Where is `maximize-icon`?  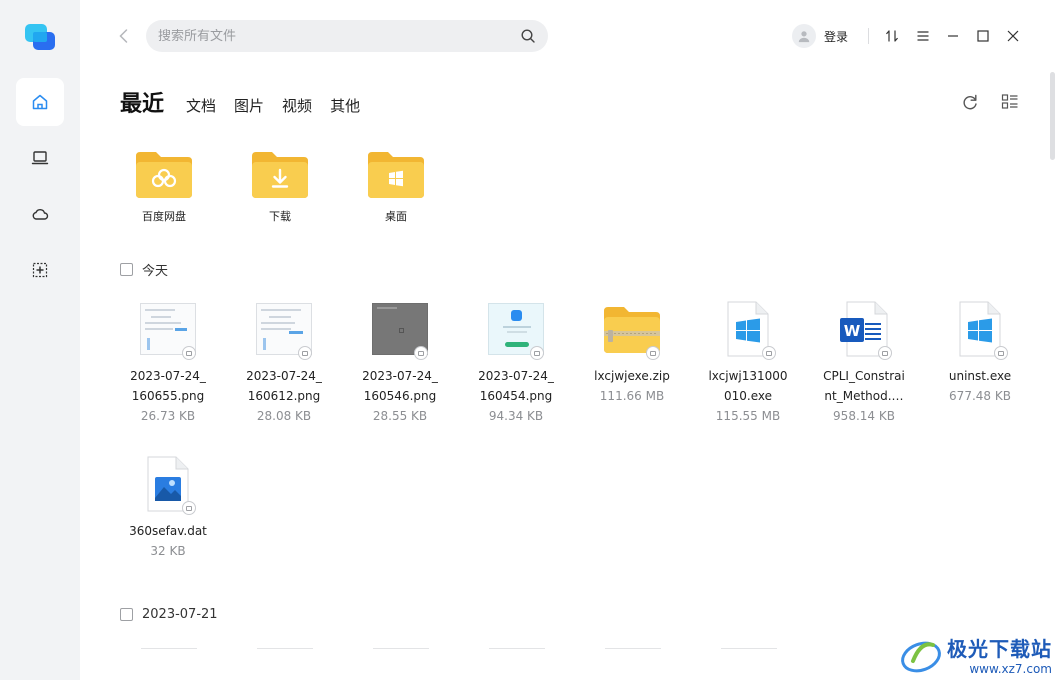 maximize-icon is located at coordinates (983, 36).